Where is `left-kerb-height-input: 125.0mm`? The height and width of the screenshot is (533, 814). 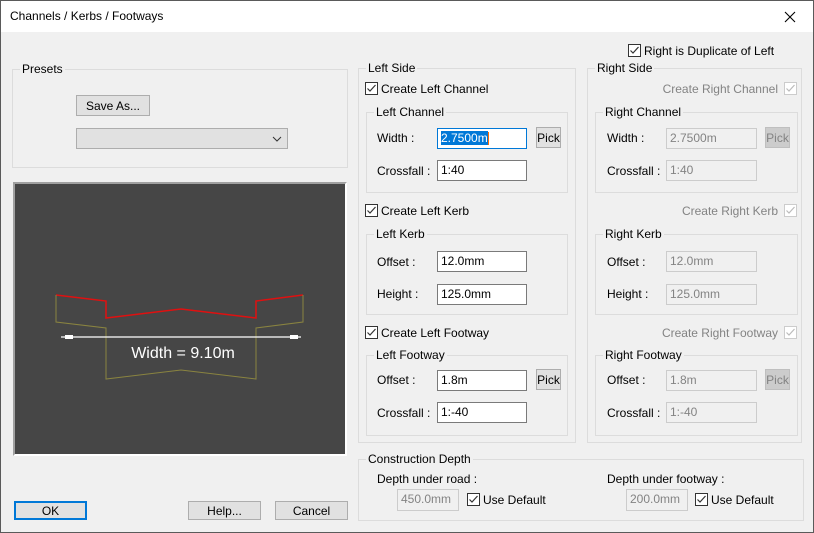
left-kerb-height-input: 125.0mm is located at coordinates (482, 294).